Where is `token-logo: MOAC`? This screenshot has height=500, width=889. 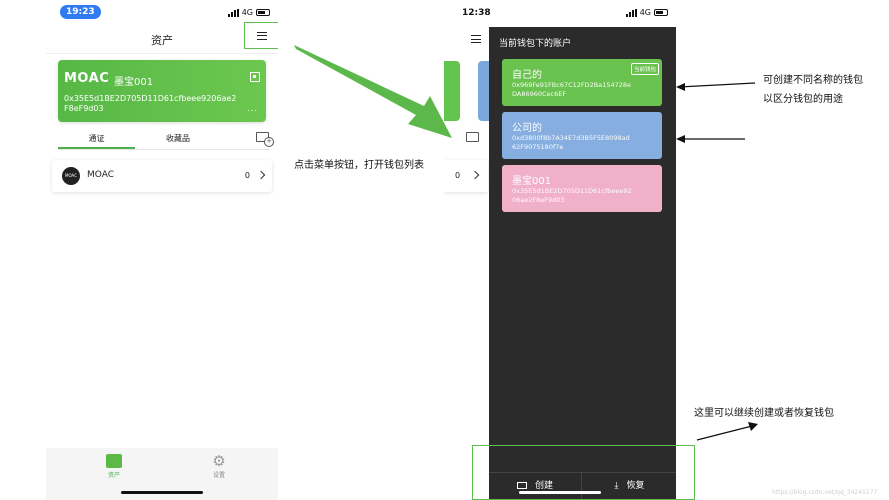 token-logo: MOAC is located at coordinates (71, 176).